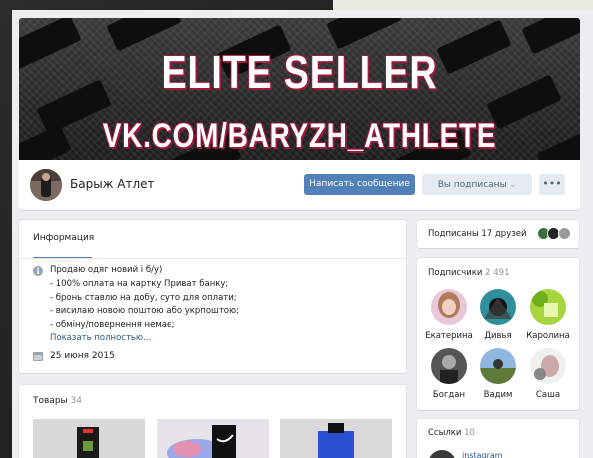 This screenshot has width=593, height=458. Describe the element at coordinates (299, 136) in the screenshot. I see `cover-url: VK.COM/BARYZH_ATHLETE` at that location.